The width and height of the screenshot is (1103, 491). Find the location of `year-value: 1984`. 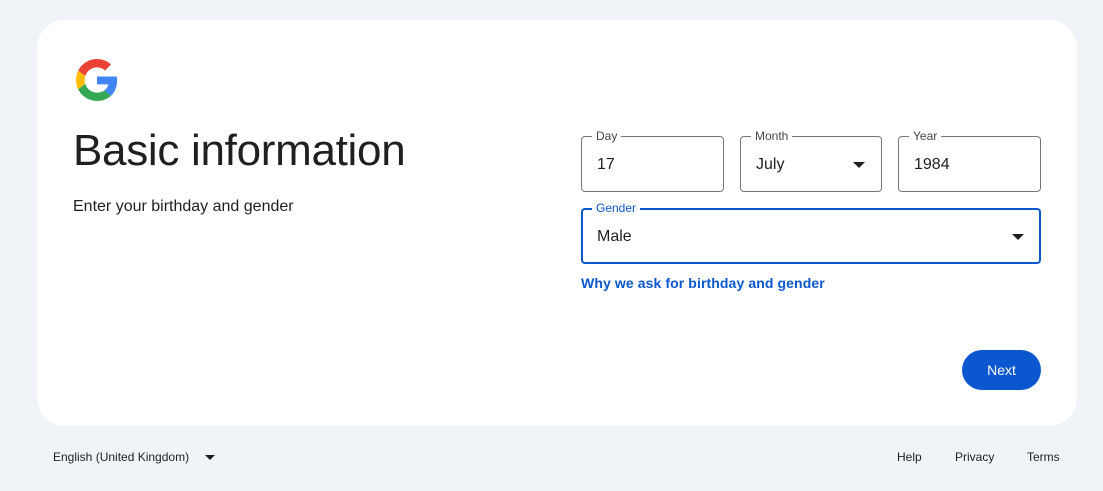

year-value: 1984 is located at coordinates (932, 165).